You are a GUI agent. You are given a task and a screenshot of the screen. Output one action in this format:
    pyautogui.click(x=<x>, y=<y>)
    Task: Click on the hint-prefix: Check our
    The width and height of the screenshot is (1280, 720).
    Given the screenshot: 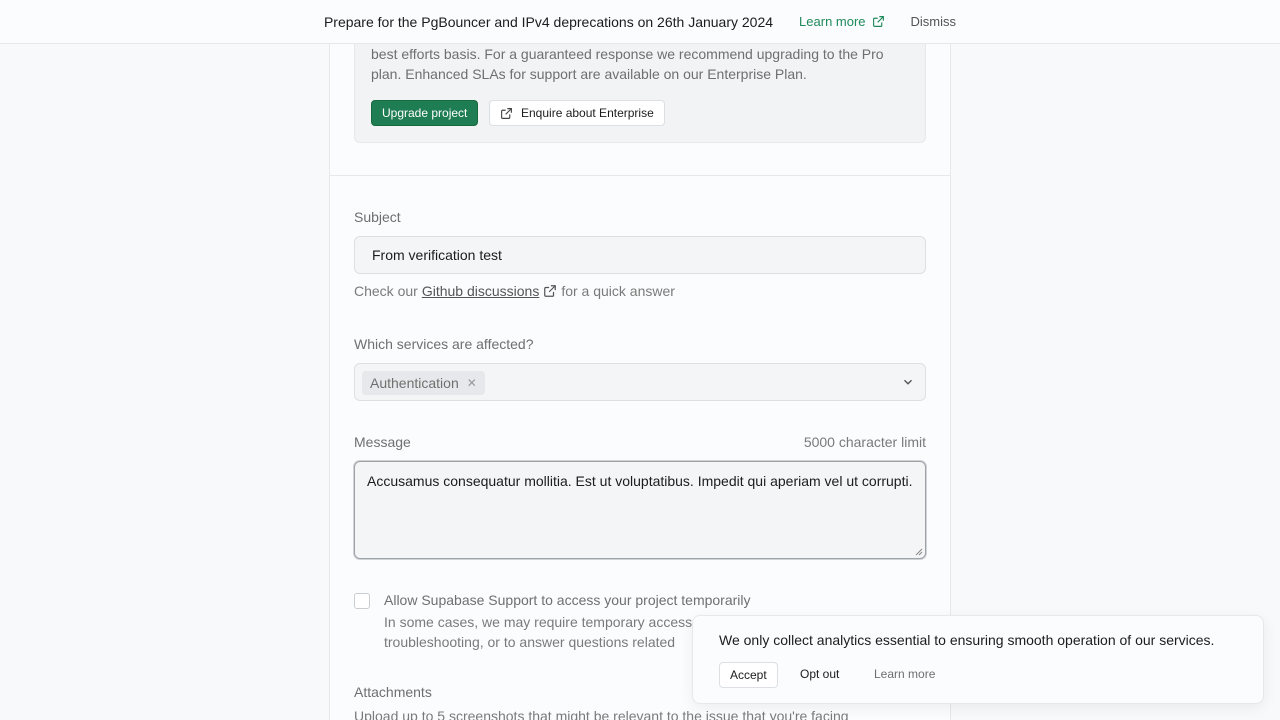 What is the action you would take?
    pyautogui.click(x=386, y=291)
    